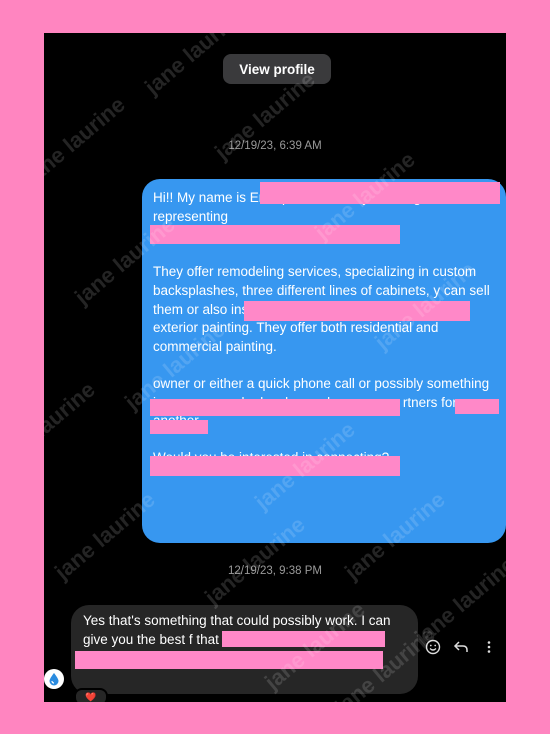  Describe the element at coordinates (433, 647) in the screenshot. I see `emoji-icon` at that location.